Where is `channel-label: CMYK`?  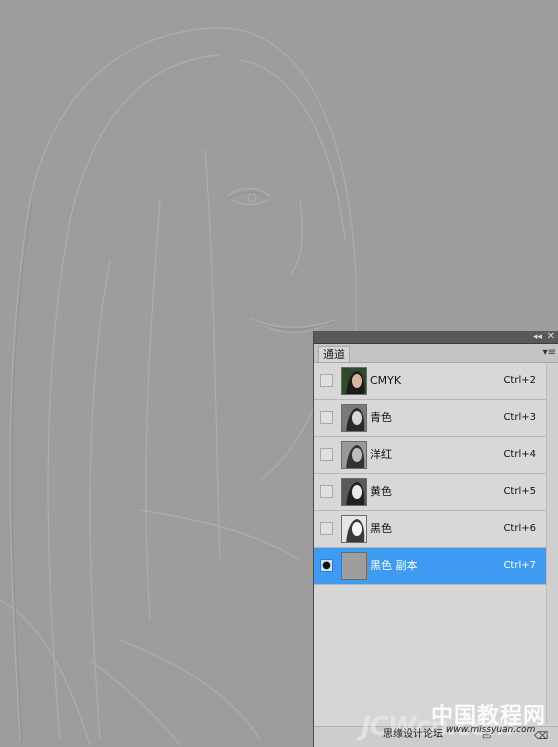 channel-label: CMYK is located at coordinates (386, 380).